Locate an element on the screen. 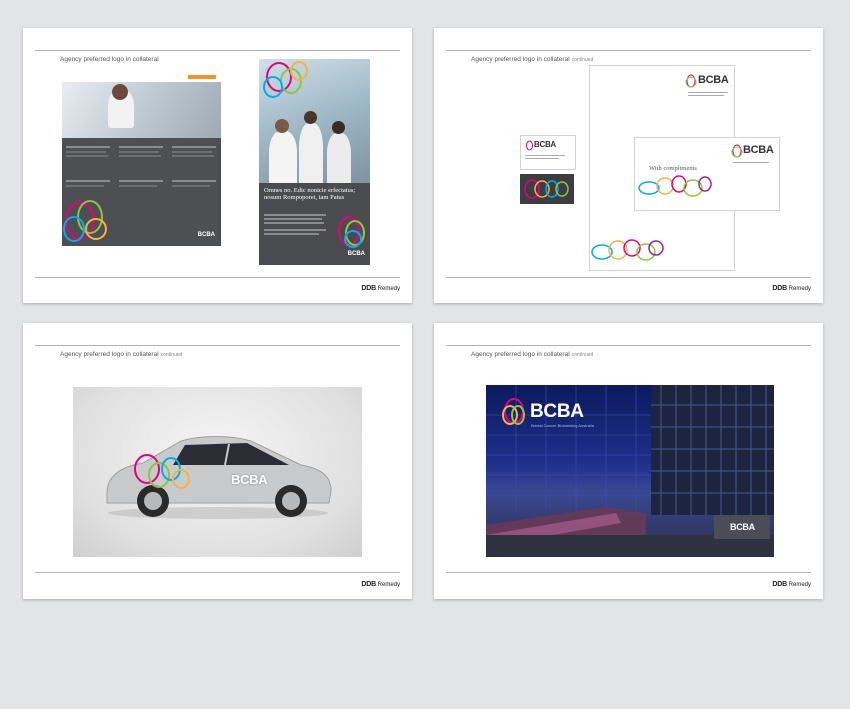 This screenshot has width=850, height=709. compliments-slip: BCBA With compliments is located at coordinates (707, 174).